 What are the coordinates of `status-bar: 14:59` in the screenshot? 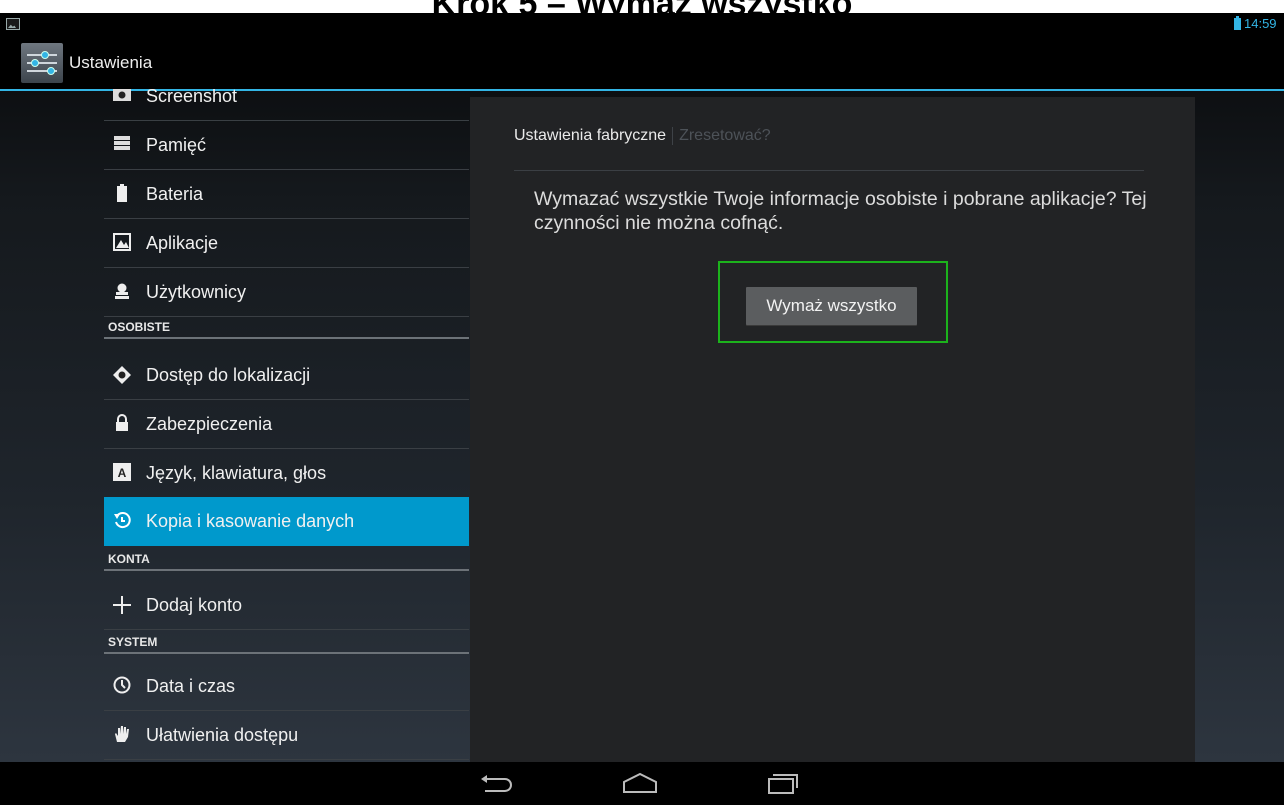 It's located at (642, 25).